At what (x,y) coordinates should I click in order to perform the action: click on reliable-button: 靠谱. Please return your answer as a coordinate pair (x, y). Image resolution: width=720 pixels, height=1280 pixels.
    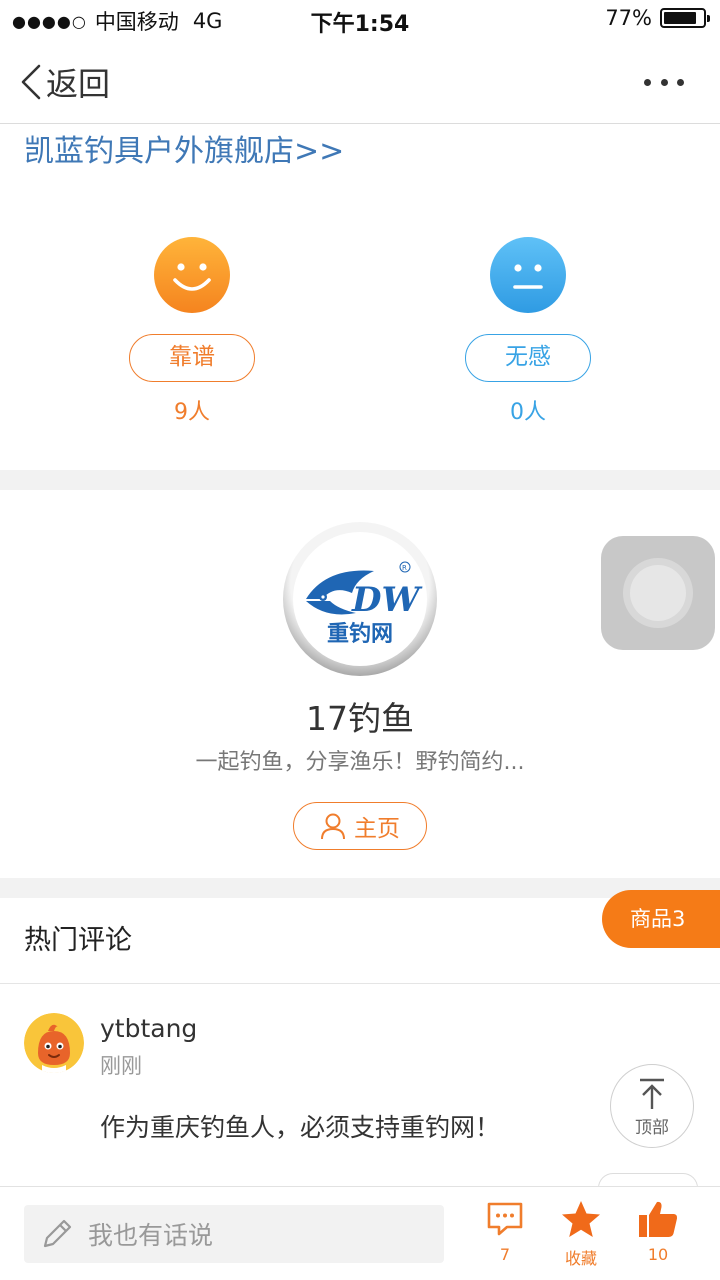
    Looking at the image, I should click on (192, 358).